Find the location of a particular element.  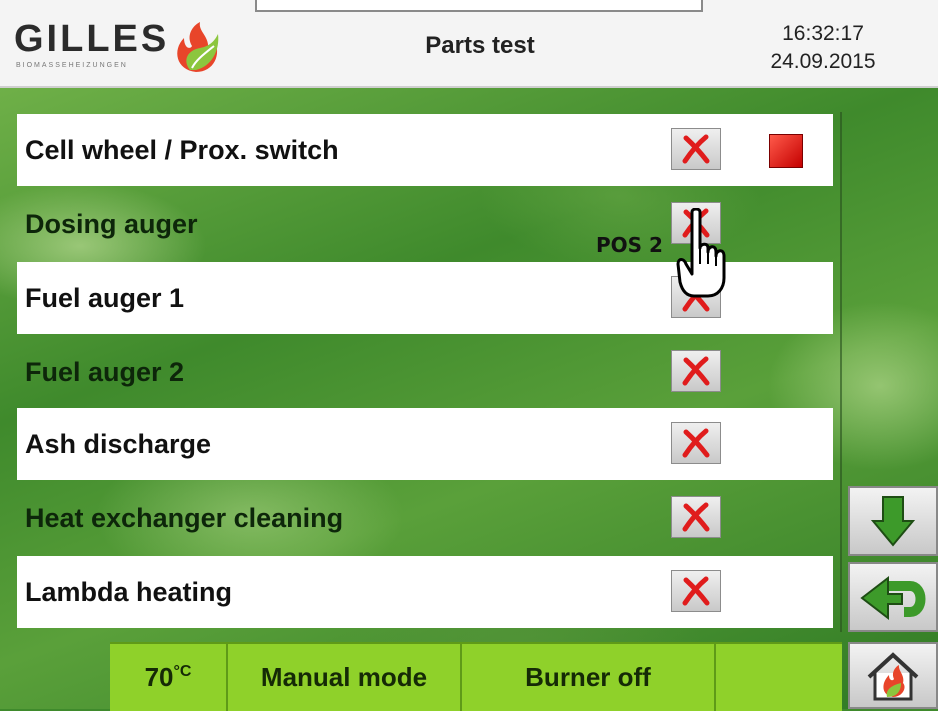

toggle-button-lambda-heating is located at coordinates (696, 591).